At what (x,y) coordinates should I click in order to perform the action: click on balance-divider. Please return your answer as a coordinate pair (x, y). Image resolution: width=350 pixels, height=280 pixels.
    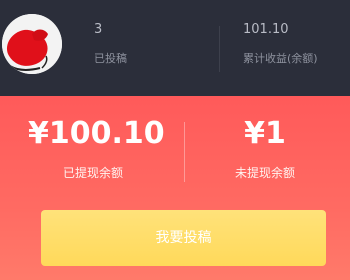
    Looking at the image, I should click on (184, 152).